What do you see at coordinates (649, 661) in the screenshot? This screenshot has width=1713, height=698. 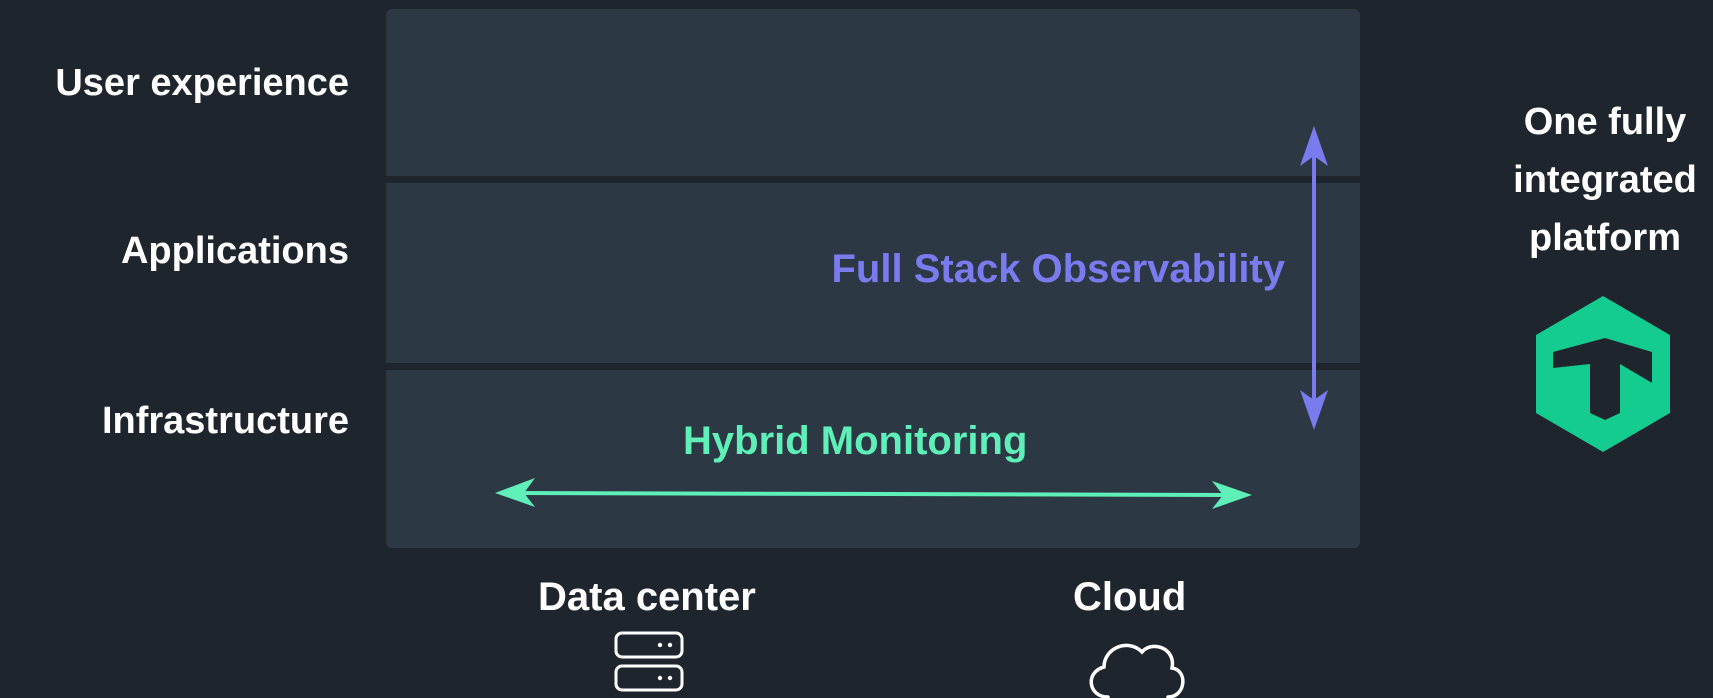 I see `server-icon` at bounding box center [649, 661].